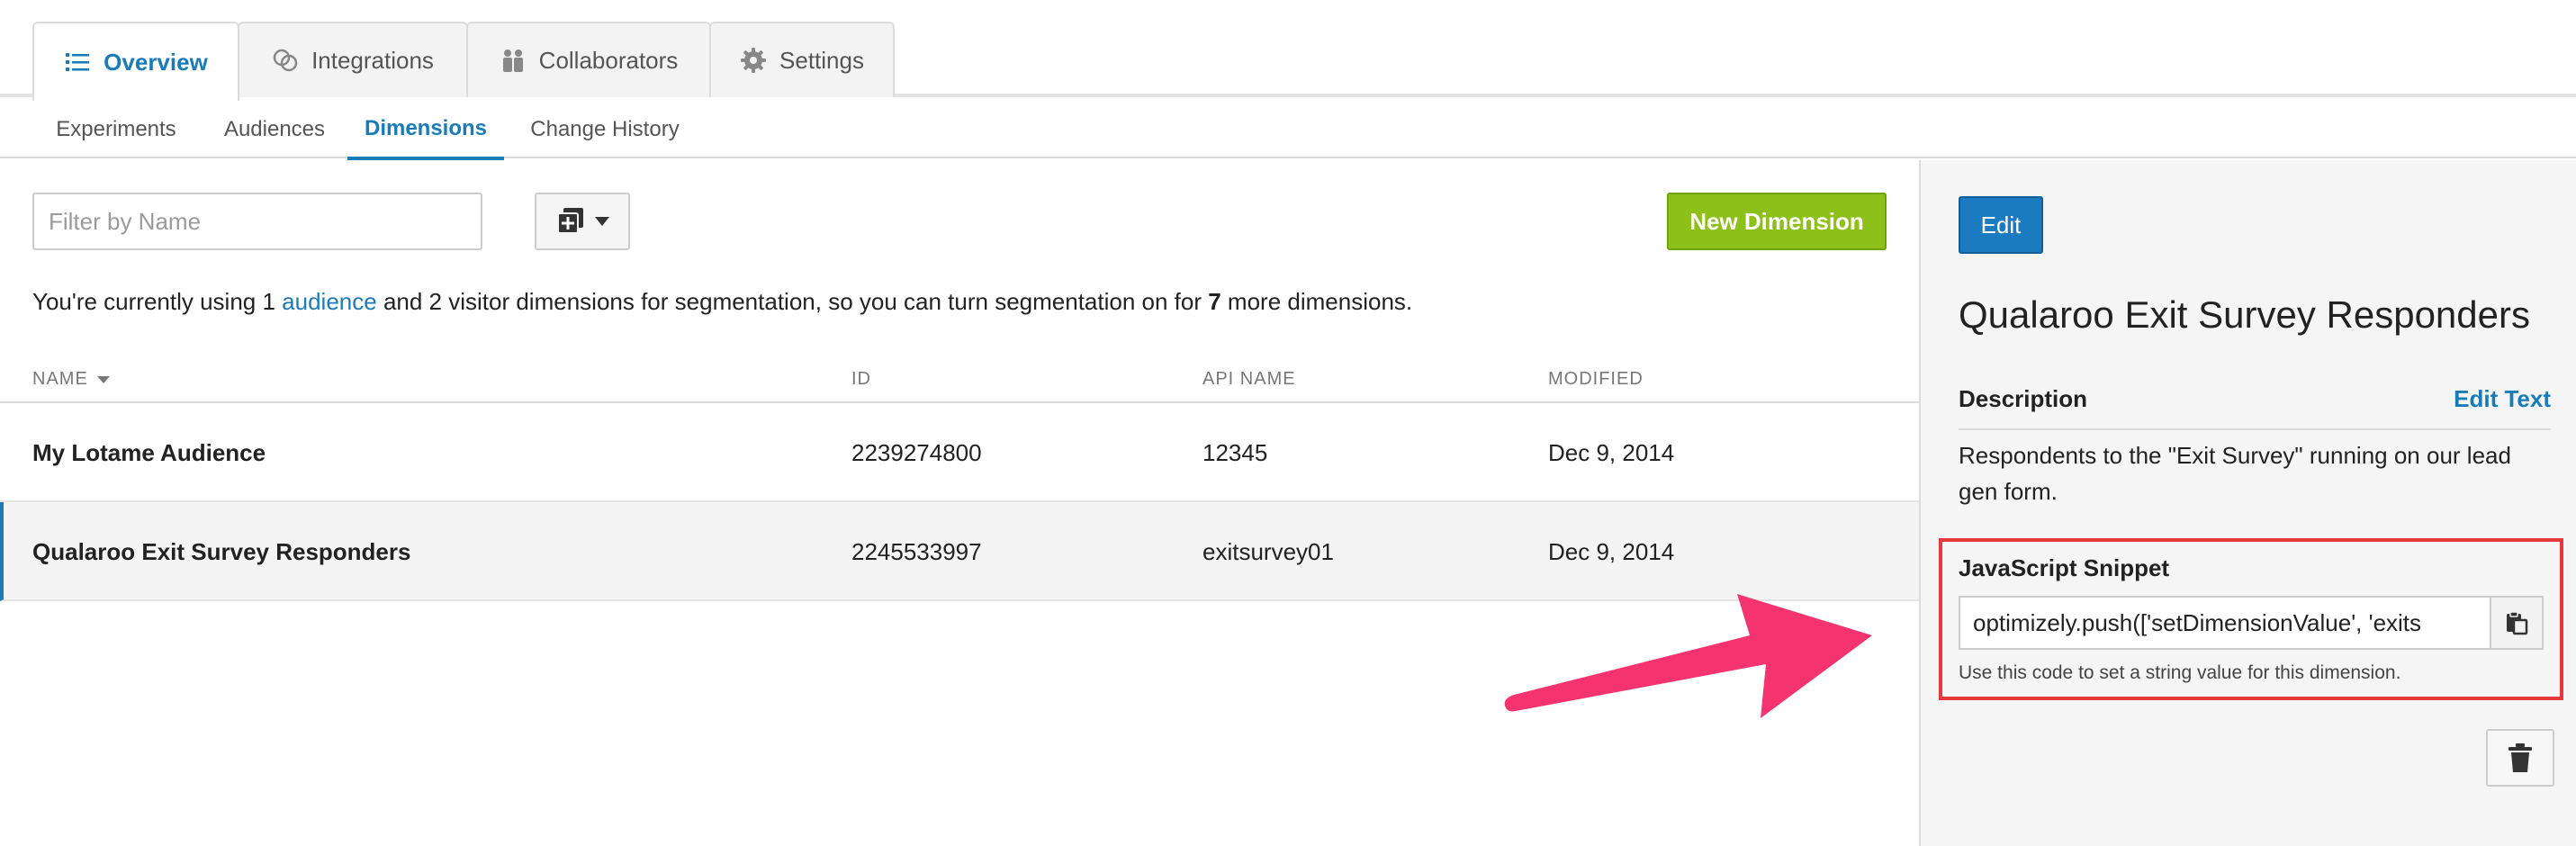 Image resolution: width=2576 pixels, height=846 pixels. I want to click on tab-settings: Settings, so click(802, 60).